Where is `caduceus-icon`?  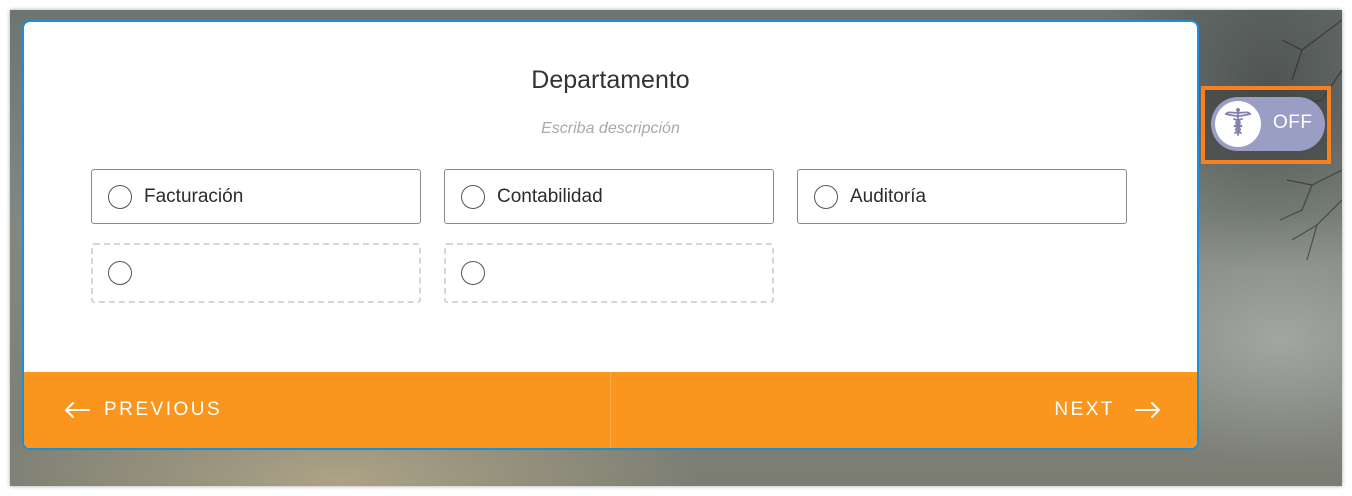
caduceus-icon is located at coordinates (1238, 124).